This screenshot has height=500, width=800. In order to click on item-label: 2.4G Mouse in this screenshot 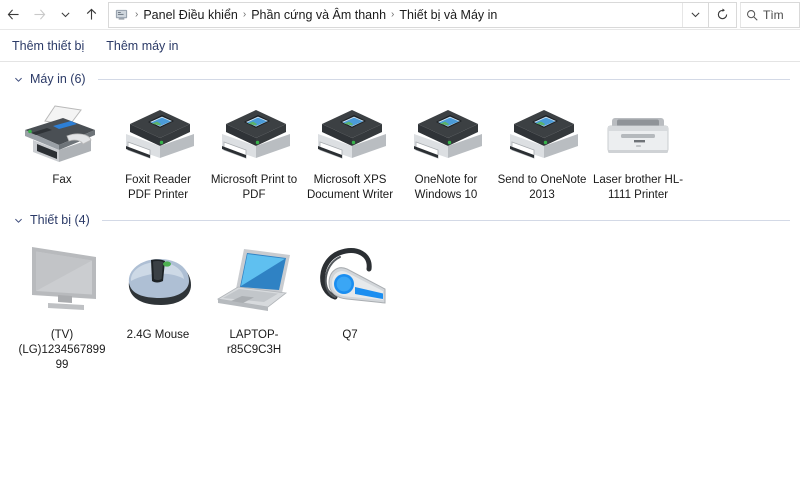, I will do `click(158, 335)`.